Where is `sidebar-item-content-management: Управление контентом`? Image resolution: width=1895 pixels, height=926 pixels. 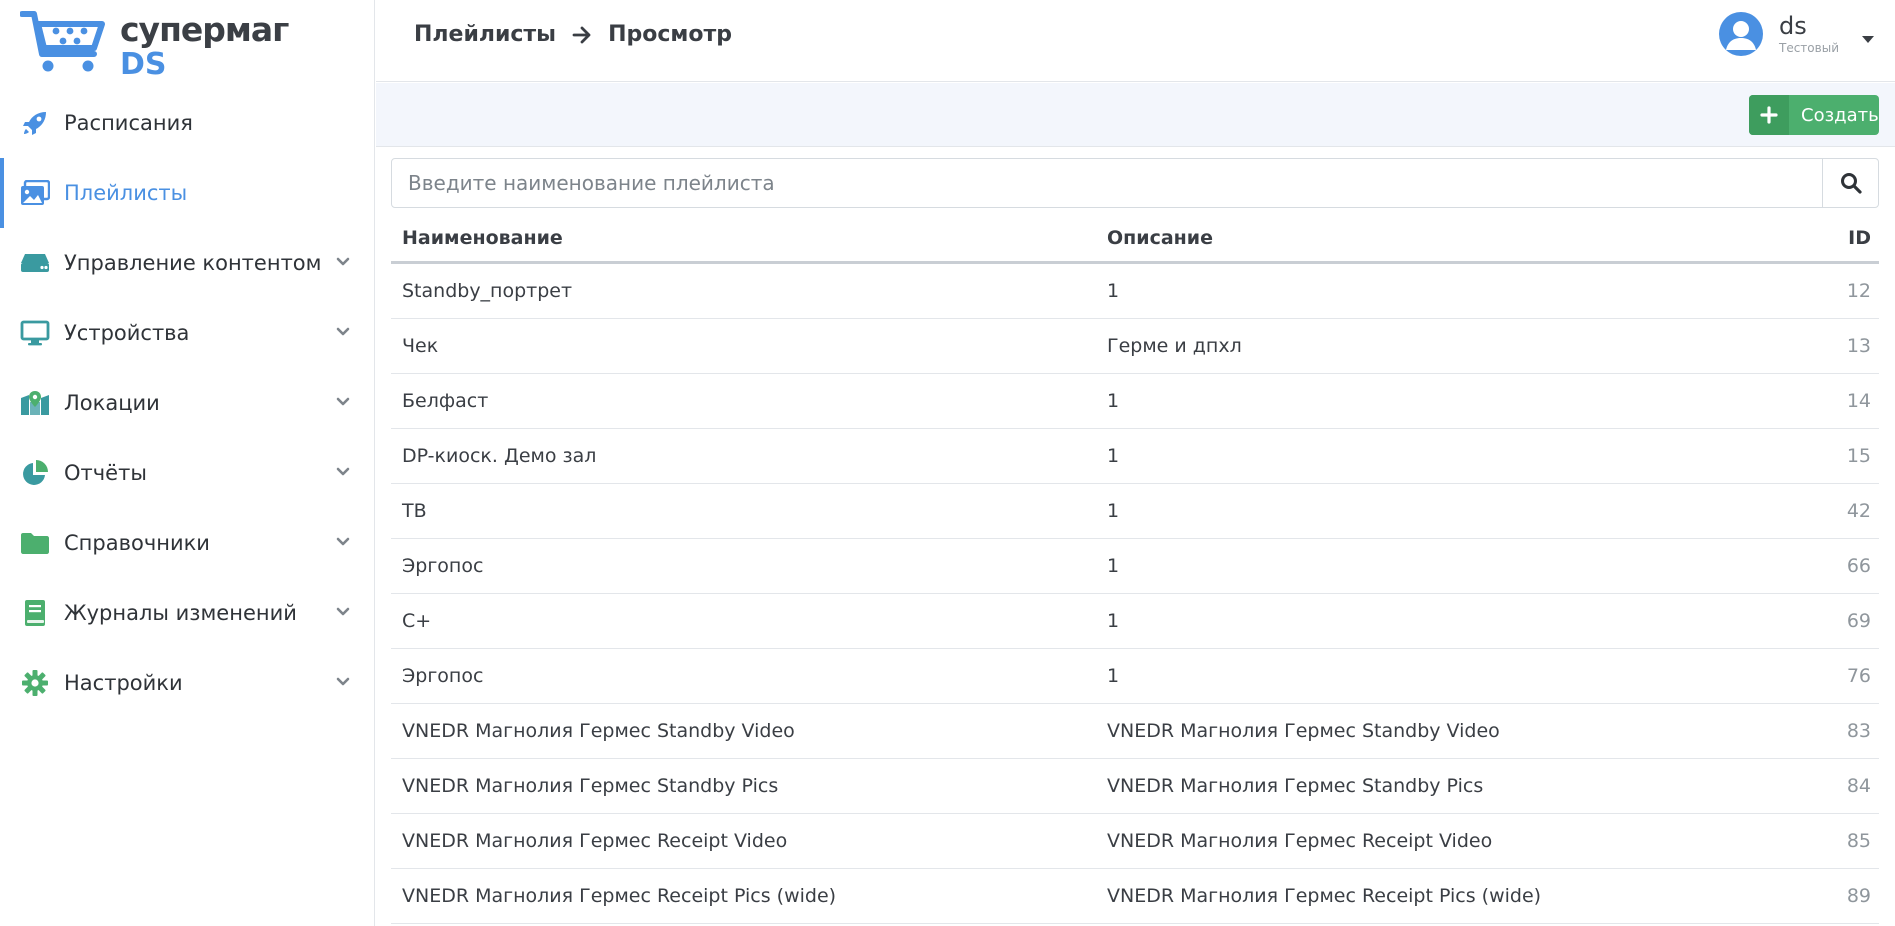
sidebar-item-content-management: Управление контентом is located at coordinates (187, 263).